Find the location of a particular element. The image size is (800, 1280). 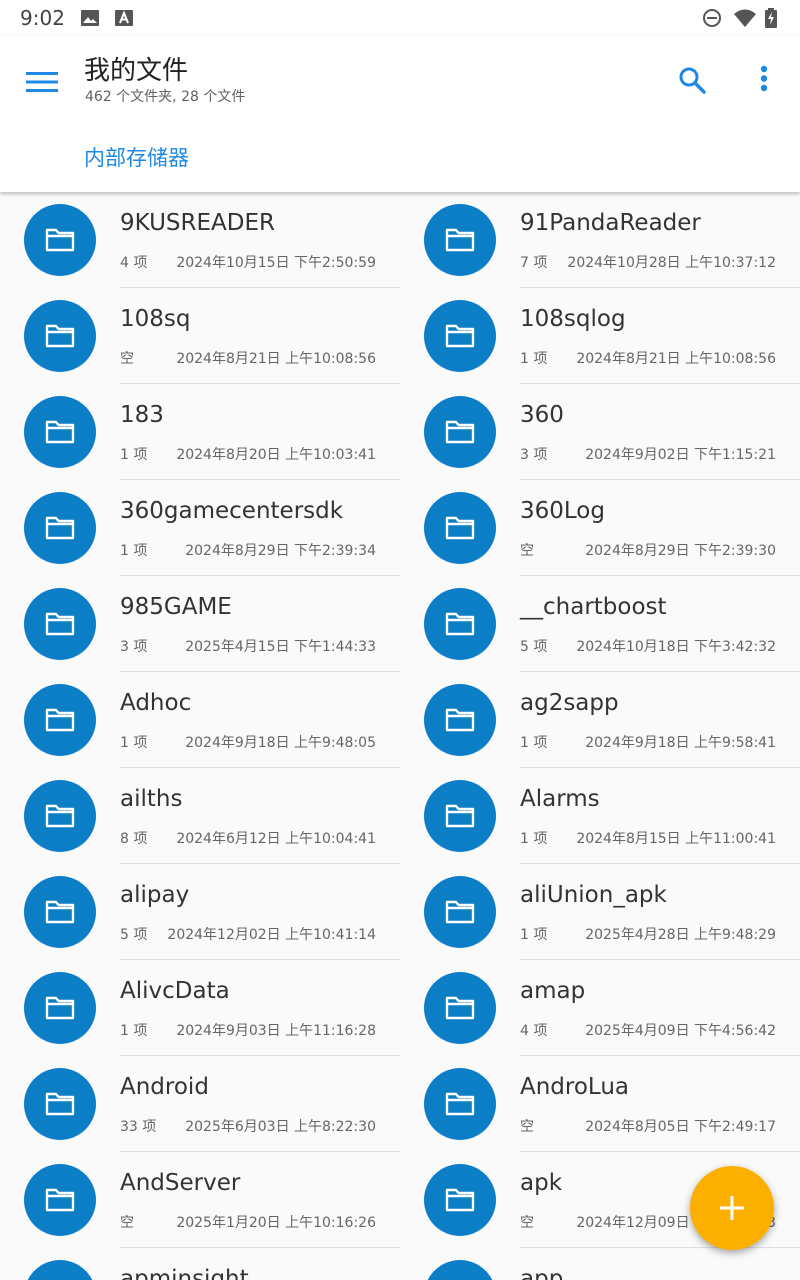

folder-list-item: 91PandaReader 7 项 2024年10月28日 上午10:37:12 is located at coordinates (600, 240).